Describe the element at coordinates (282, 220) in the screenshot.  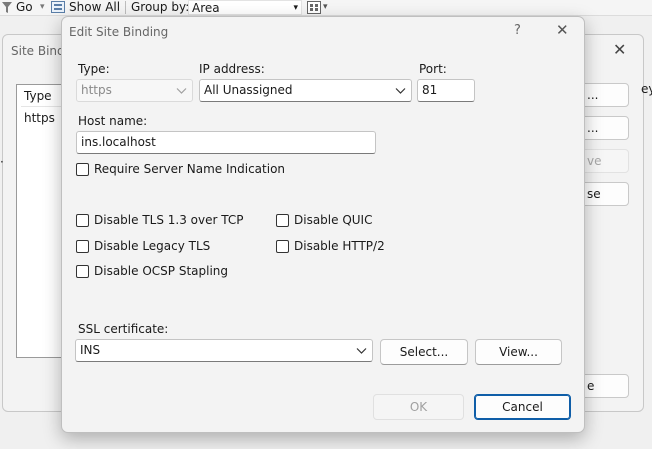
I see `disable-quic-checkbox` at that location.